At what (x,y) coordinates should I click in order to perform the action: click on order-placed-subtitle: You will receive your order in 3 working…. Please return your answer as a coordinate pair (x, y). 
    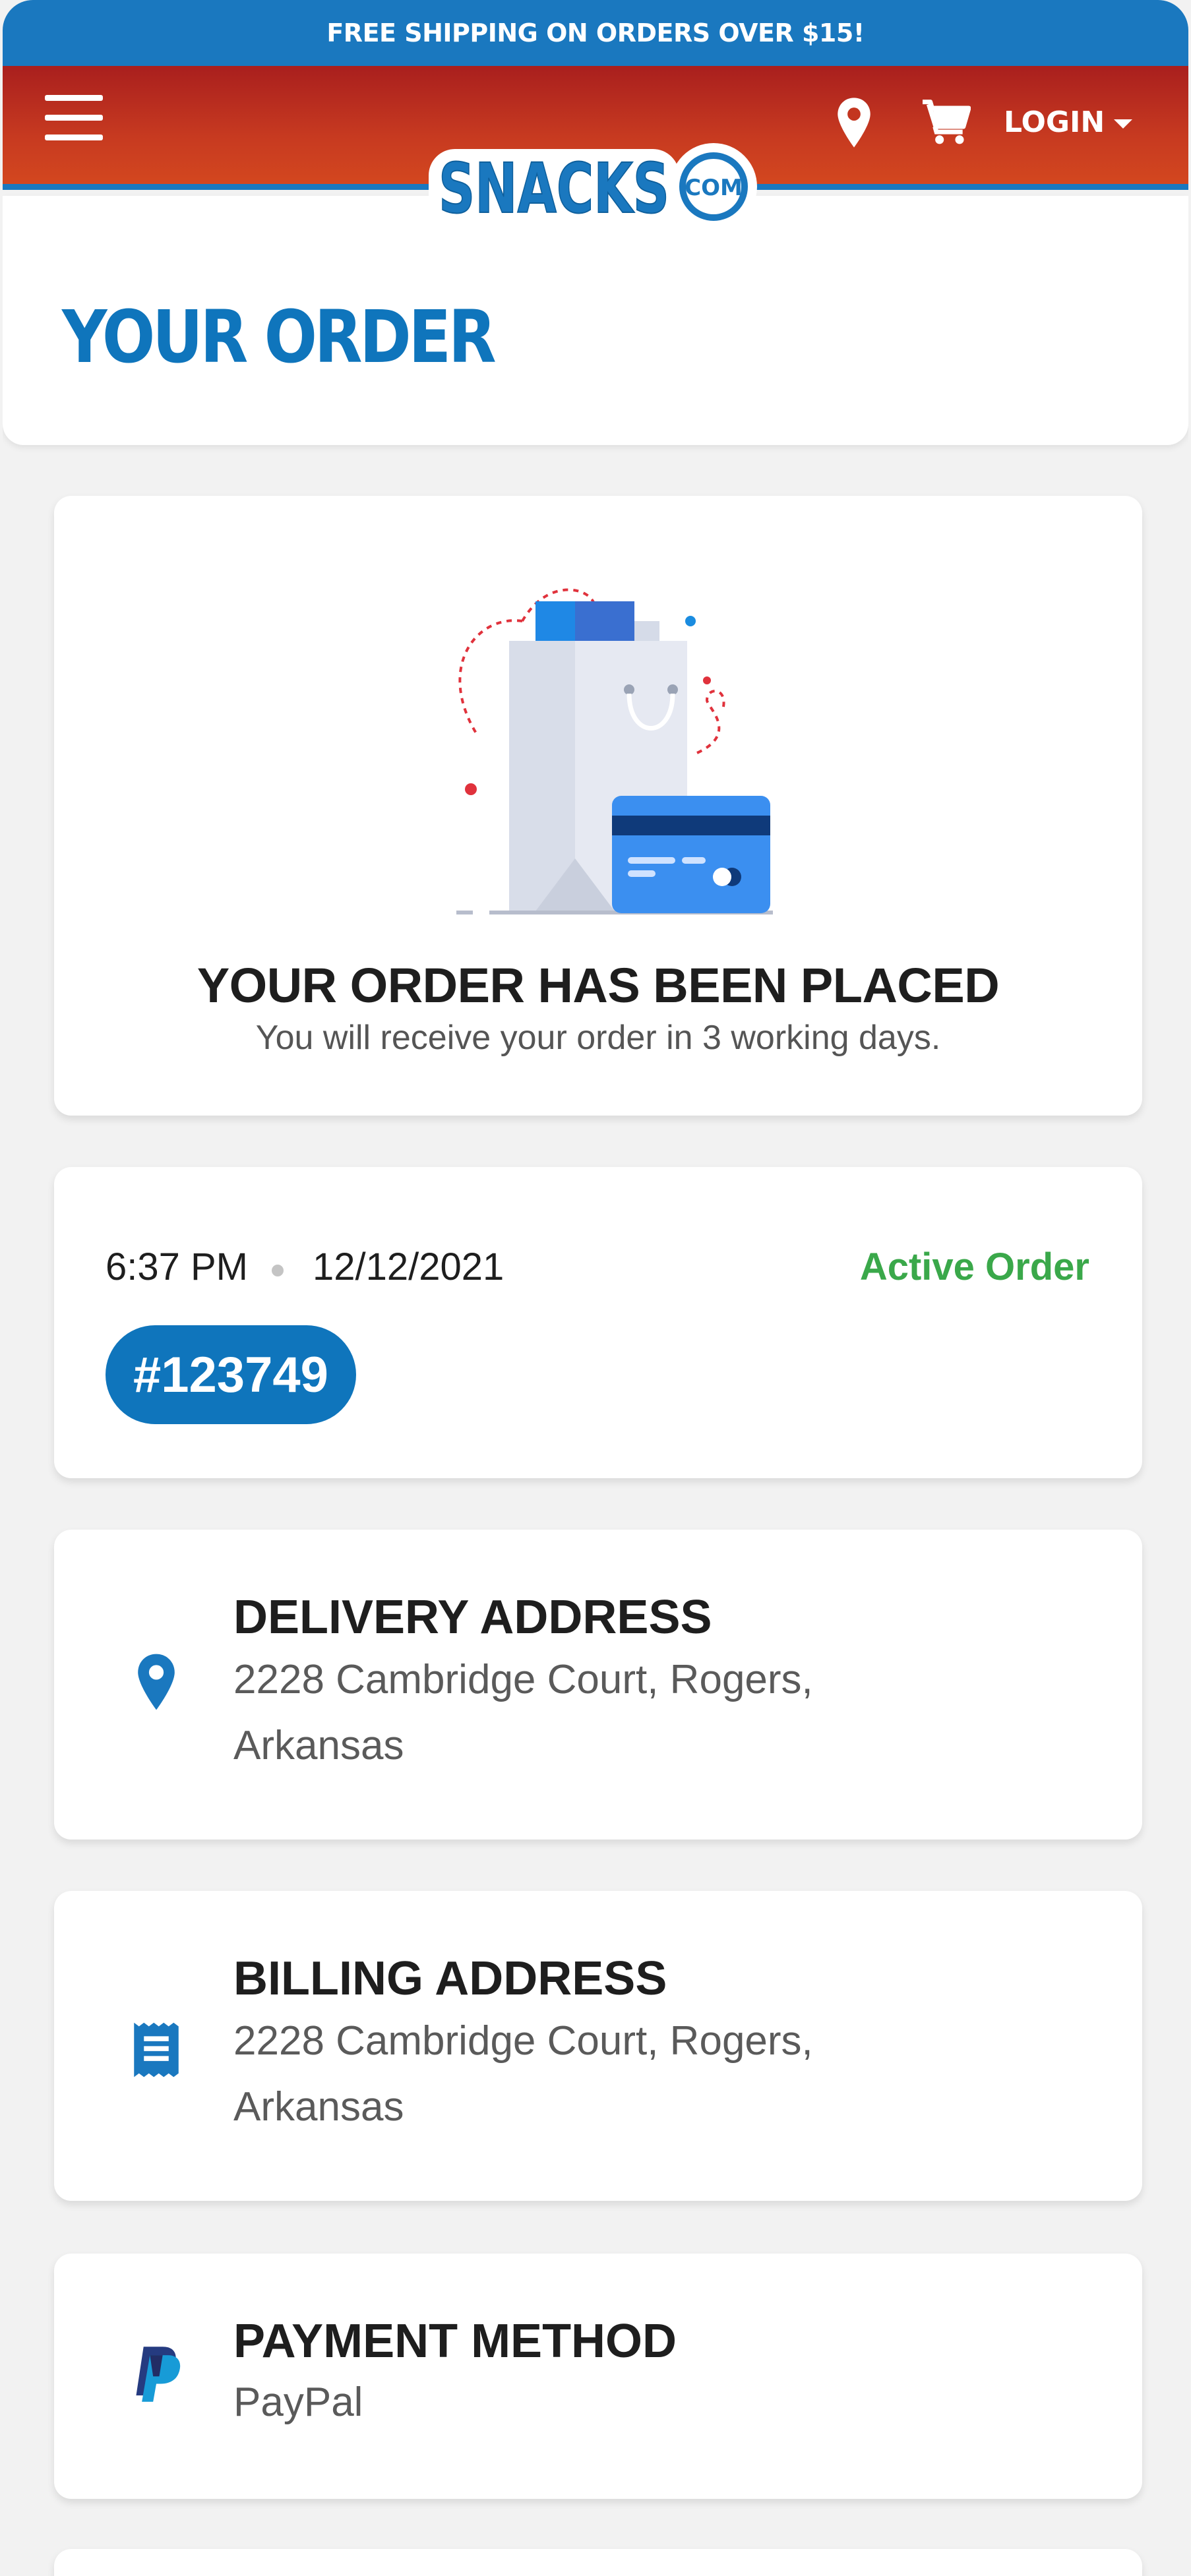
    Looking at the image, I should click on (598, 1038).